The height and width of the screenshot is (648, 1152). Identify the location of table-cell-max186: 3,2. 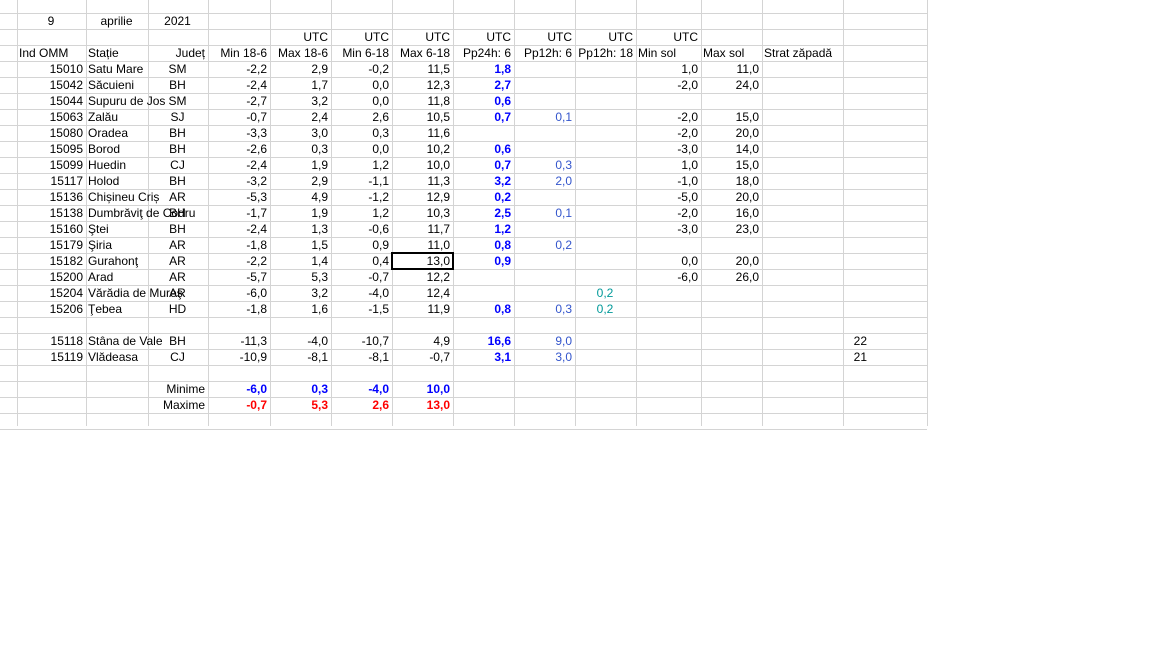
(300, 101).